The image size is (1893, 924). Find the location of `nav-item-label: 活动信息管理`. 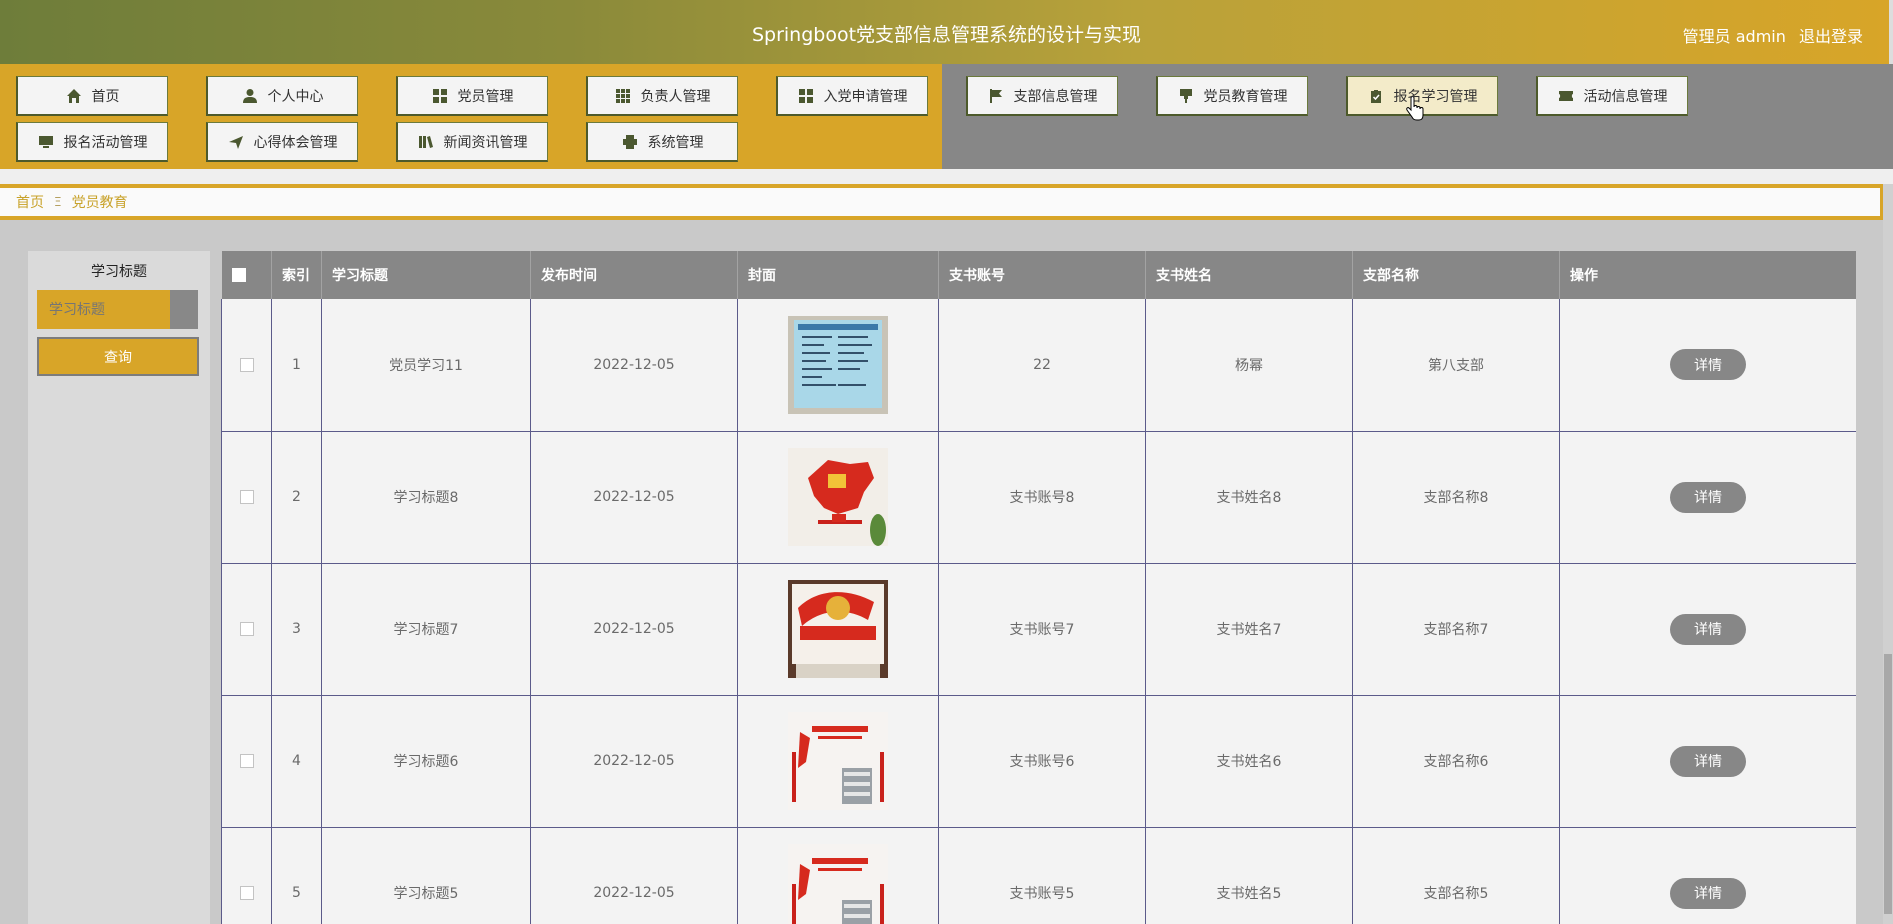

nav-item-label: 活动信息管理 is located at coordinates (1625, 96).